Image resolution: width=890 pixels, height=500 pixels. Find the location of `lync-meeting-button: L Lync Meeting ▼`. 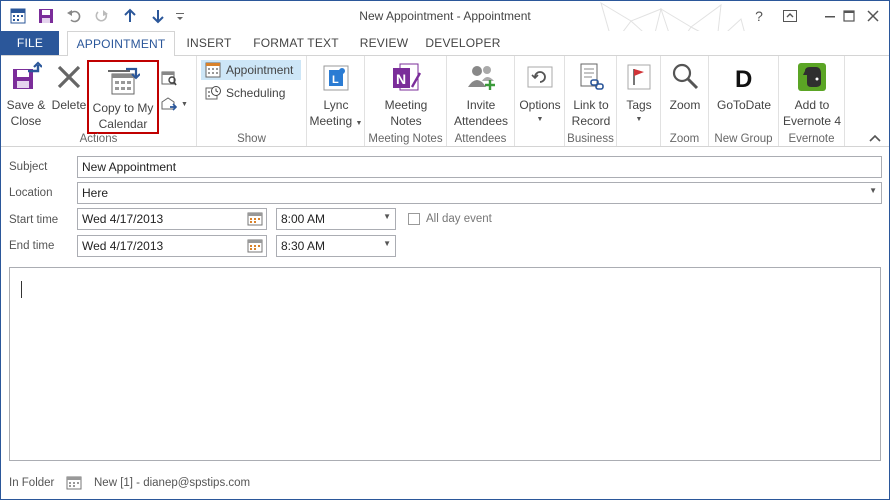

lync-meeting-button: L Lync Meeting ▼ is located at coordinates (336, 96).